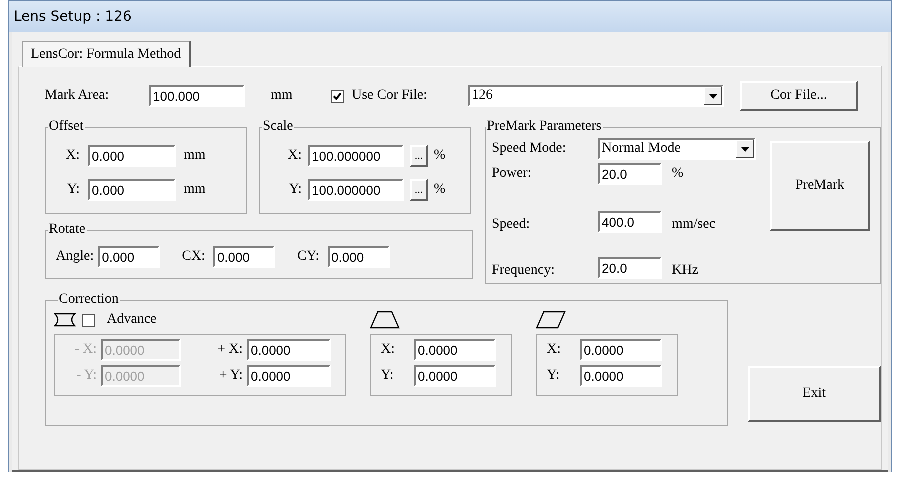 Image resolution: width=904 pixels, height=479 pixels. What do you see at coordinates (308, 257) in the screenshot?
I see `field-label: CY:` at bounding box center [308, 257].